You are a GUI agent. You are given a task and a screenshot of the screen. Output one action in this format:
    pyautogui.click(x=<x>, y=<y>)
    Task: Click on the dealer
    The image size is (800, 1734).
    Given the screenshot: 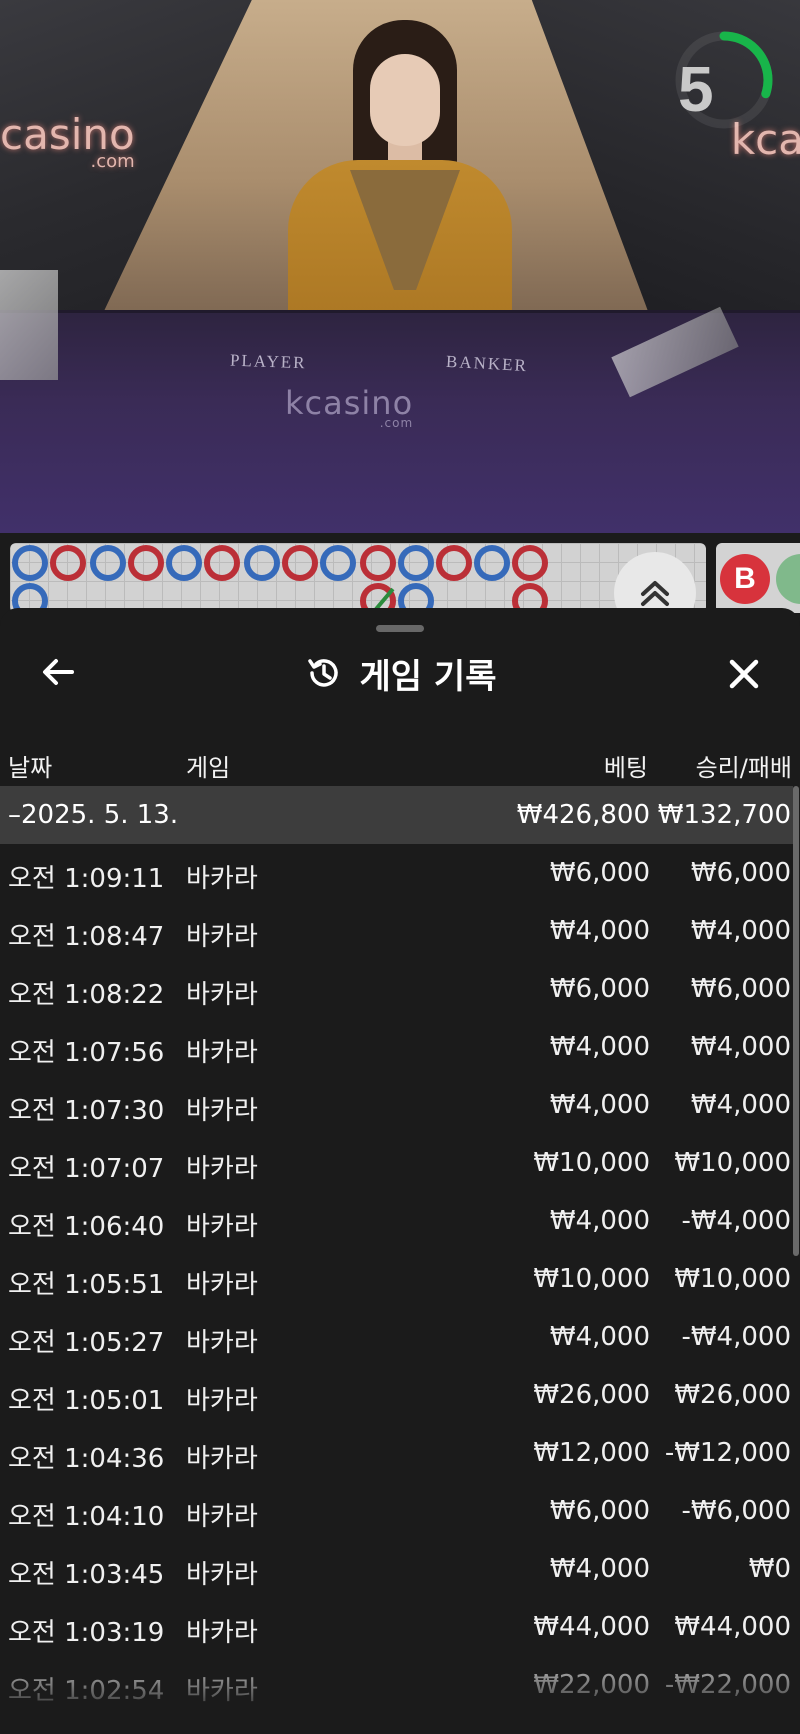 What is the action you would take?
    pyautogui.click(x=400, y=185)
    